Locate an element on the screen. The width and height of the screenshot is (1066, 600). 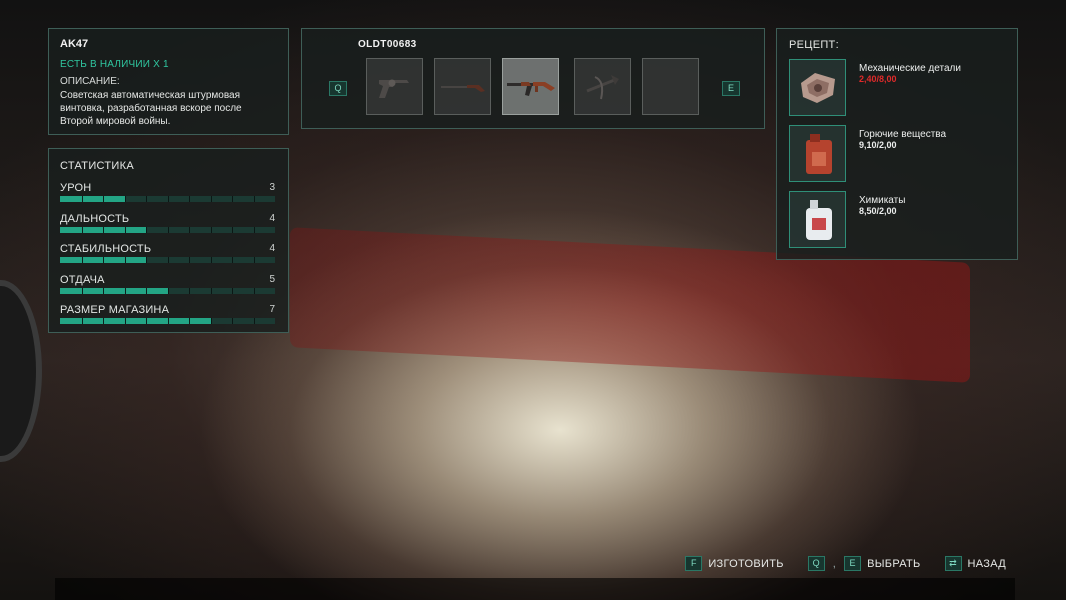
fuel-canister-icon is located at coordinates (818, 153).